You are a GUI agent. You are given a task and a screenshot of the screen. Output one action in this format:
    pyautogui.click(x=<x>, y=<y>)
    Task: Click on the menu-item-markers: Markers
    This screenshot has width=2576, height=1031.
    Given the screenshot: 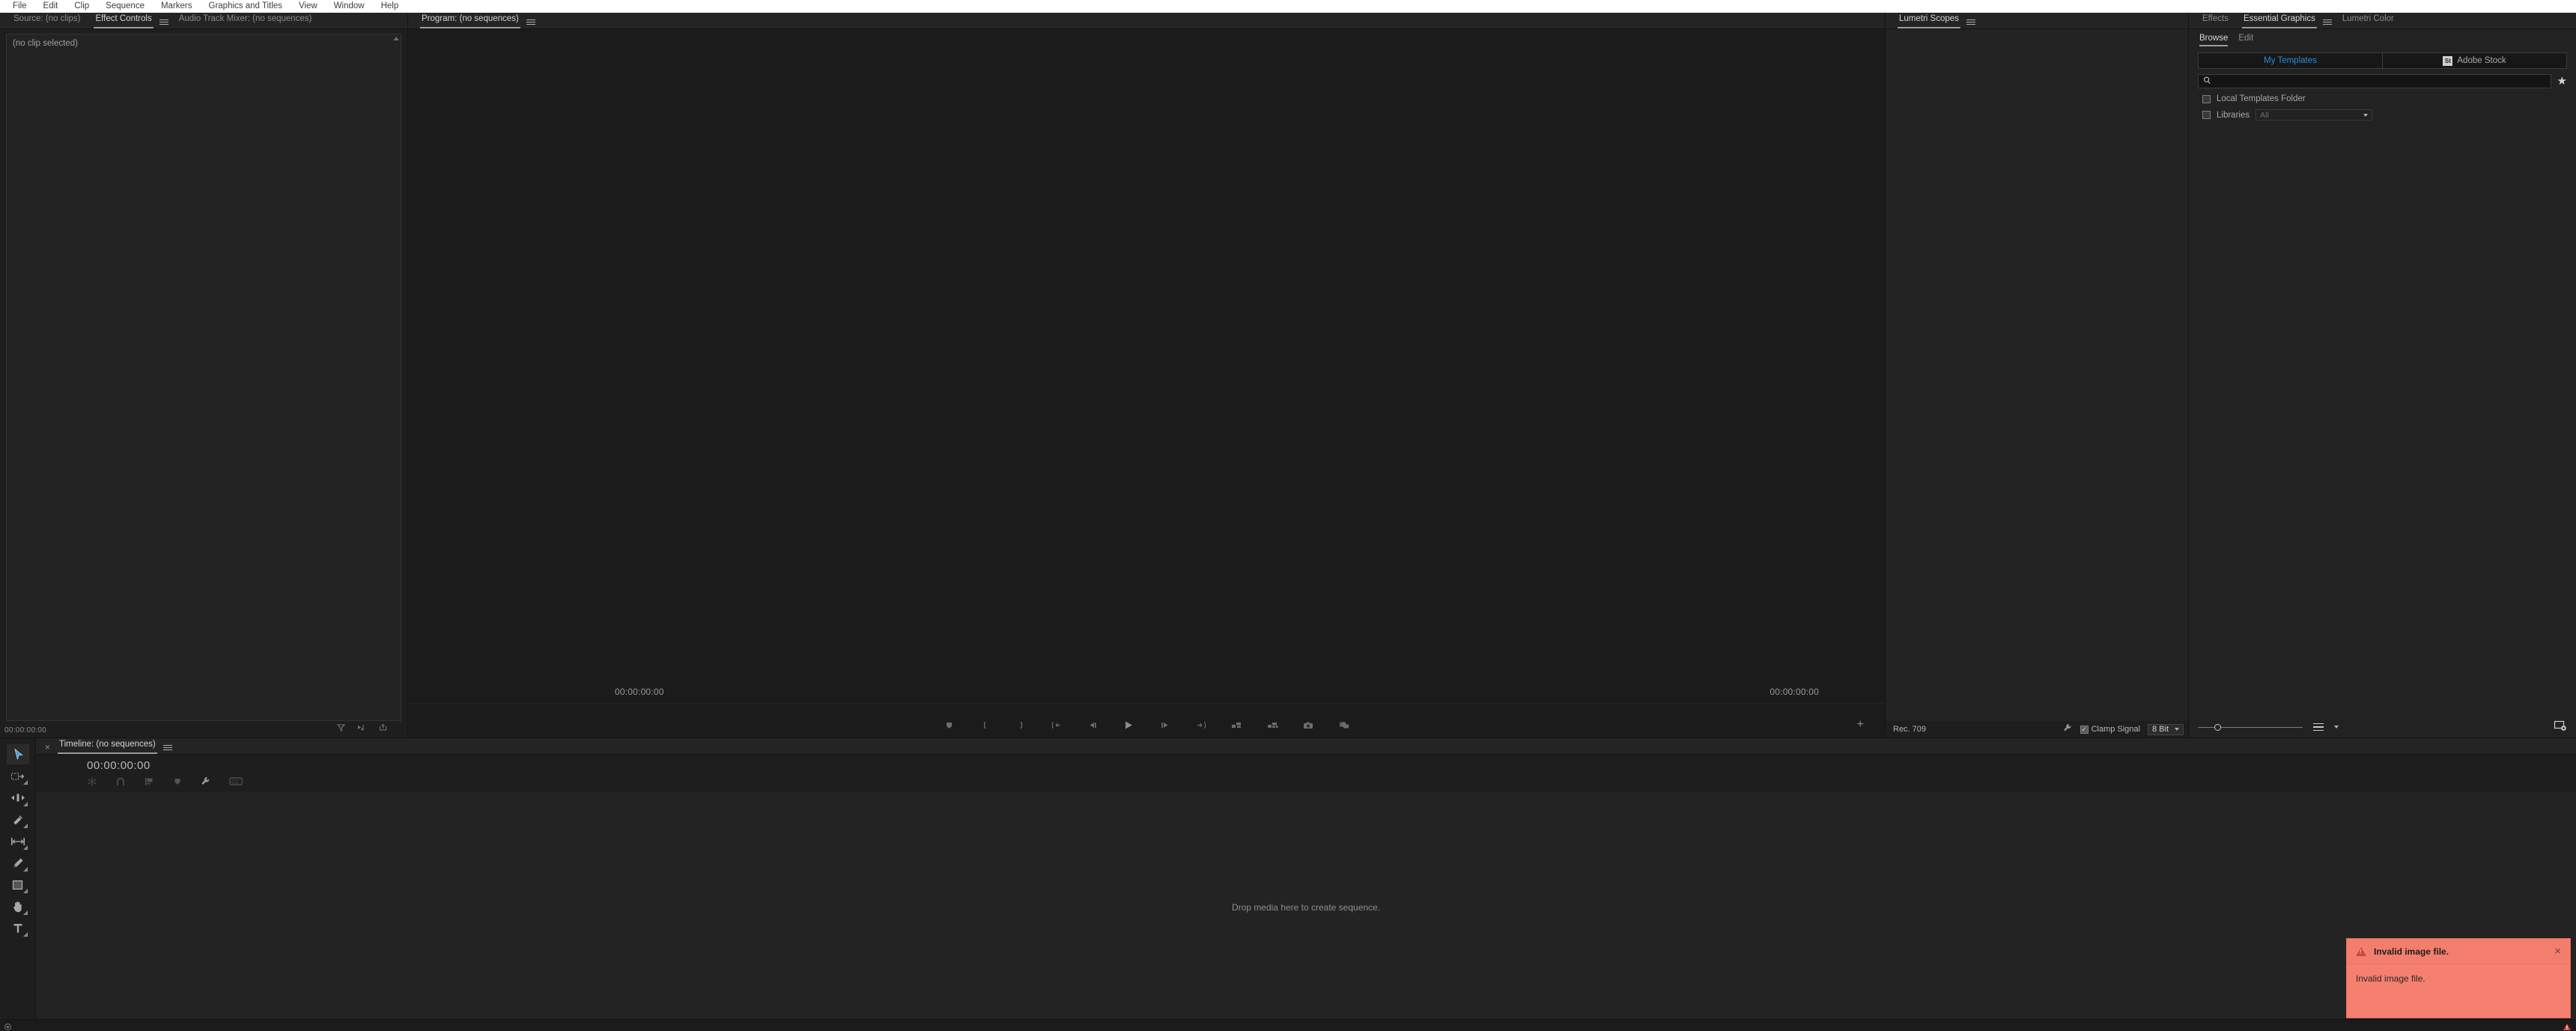 What is the action you would take?
    pyautogui.click(x=177, y=7)
    